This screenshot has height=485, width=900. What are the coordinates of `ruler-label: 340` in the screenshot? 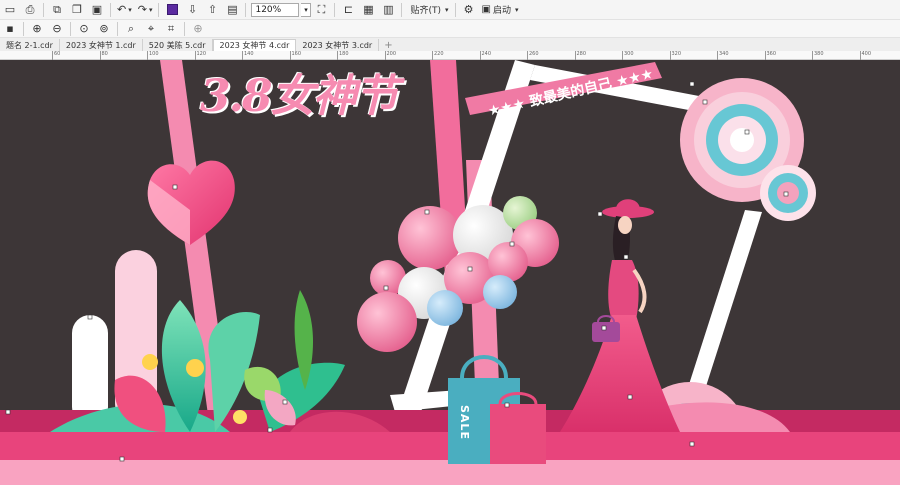 It's located at (724, 54).